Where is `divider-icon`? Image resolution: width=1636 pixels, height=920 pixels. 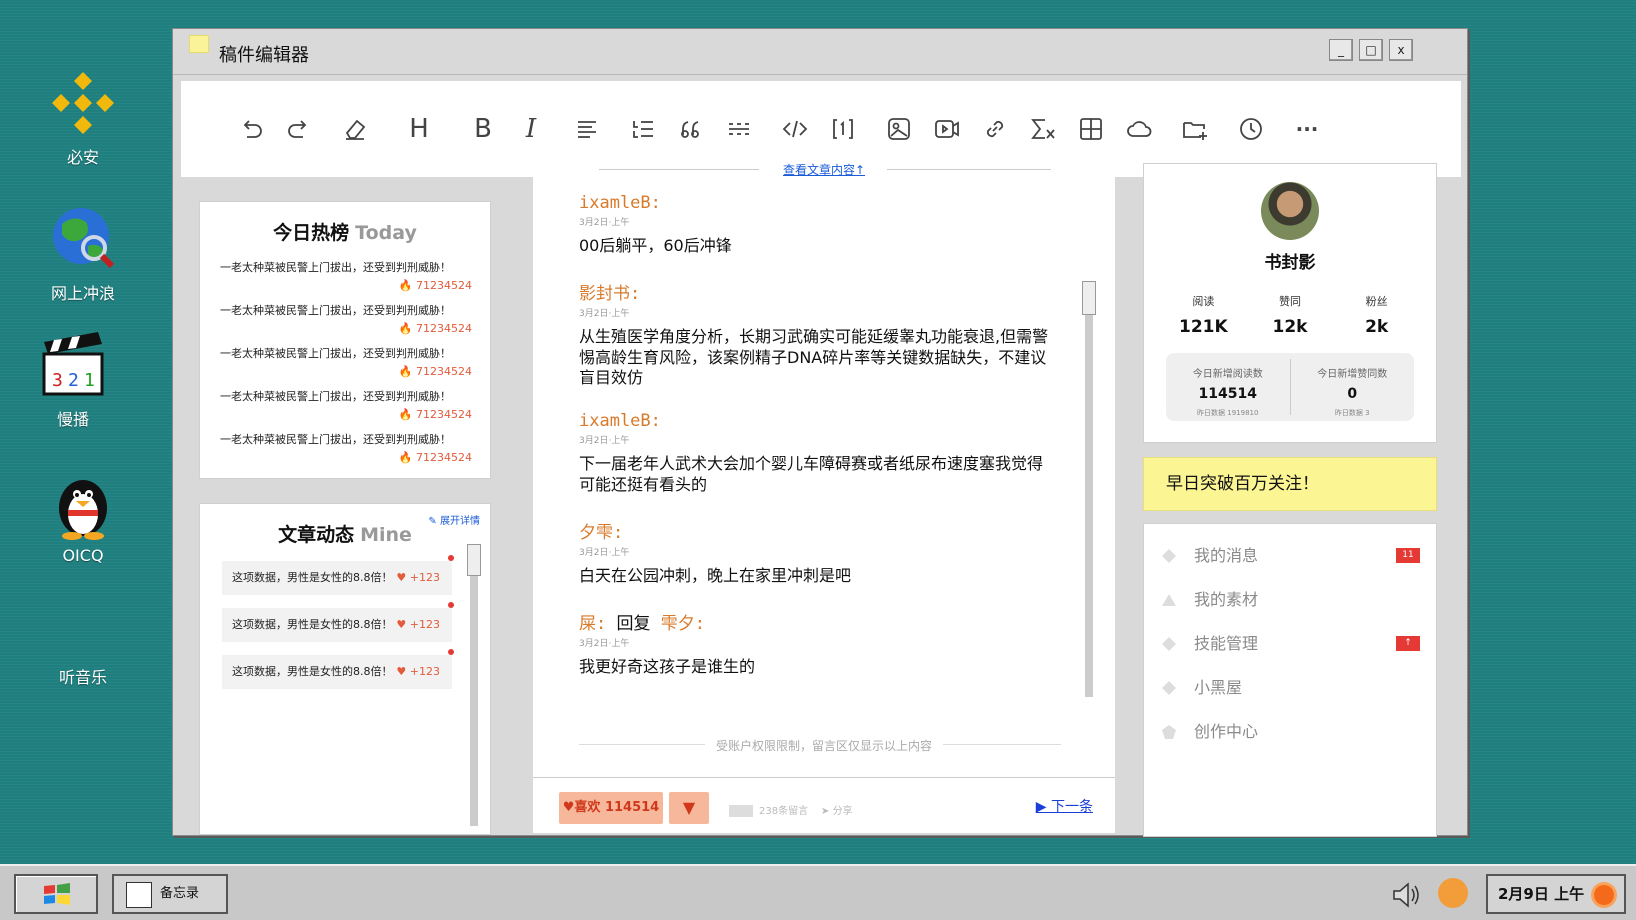 divider-icon is located at coordinates (739, 129).